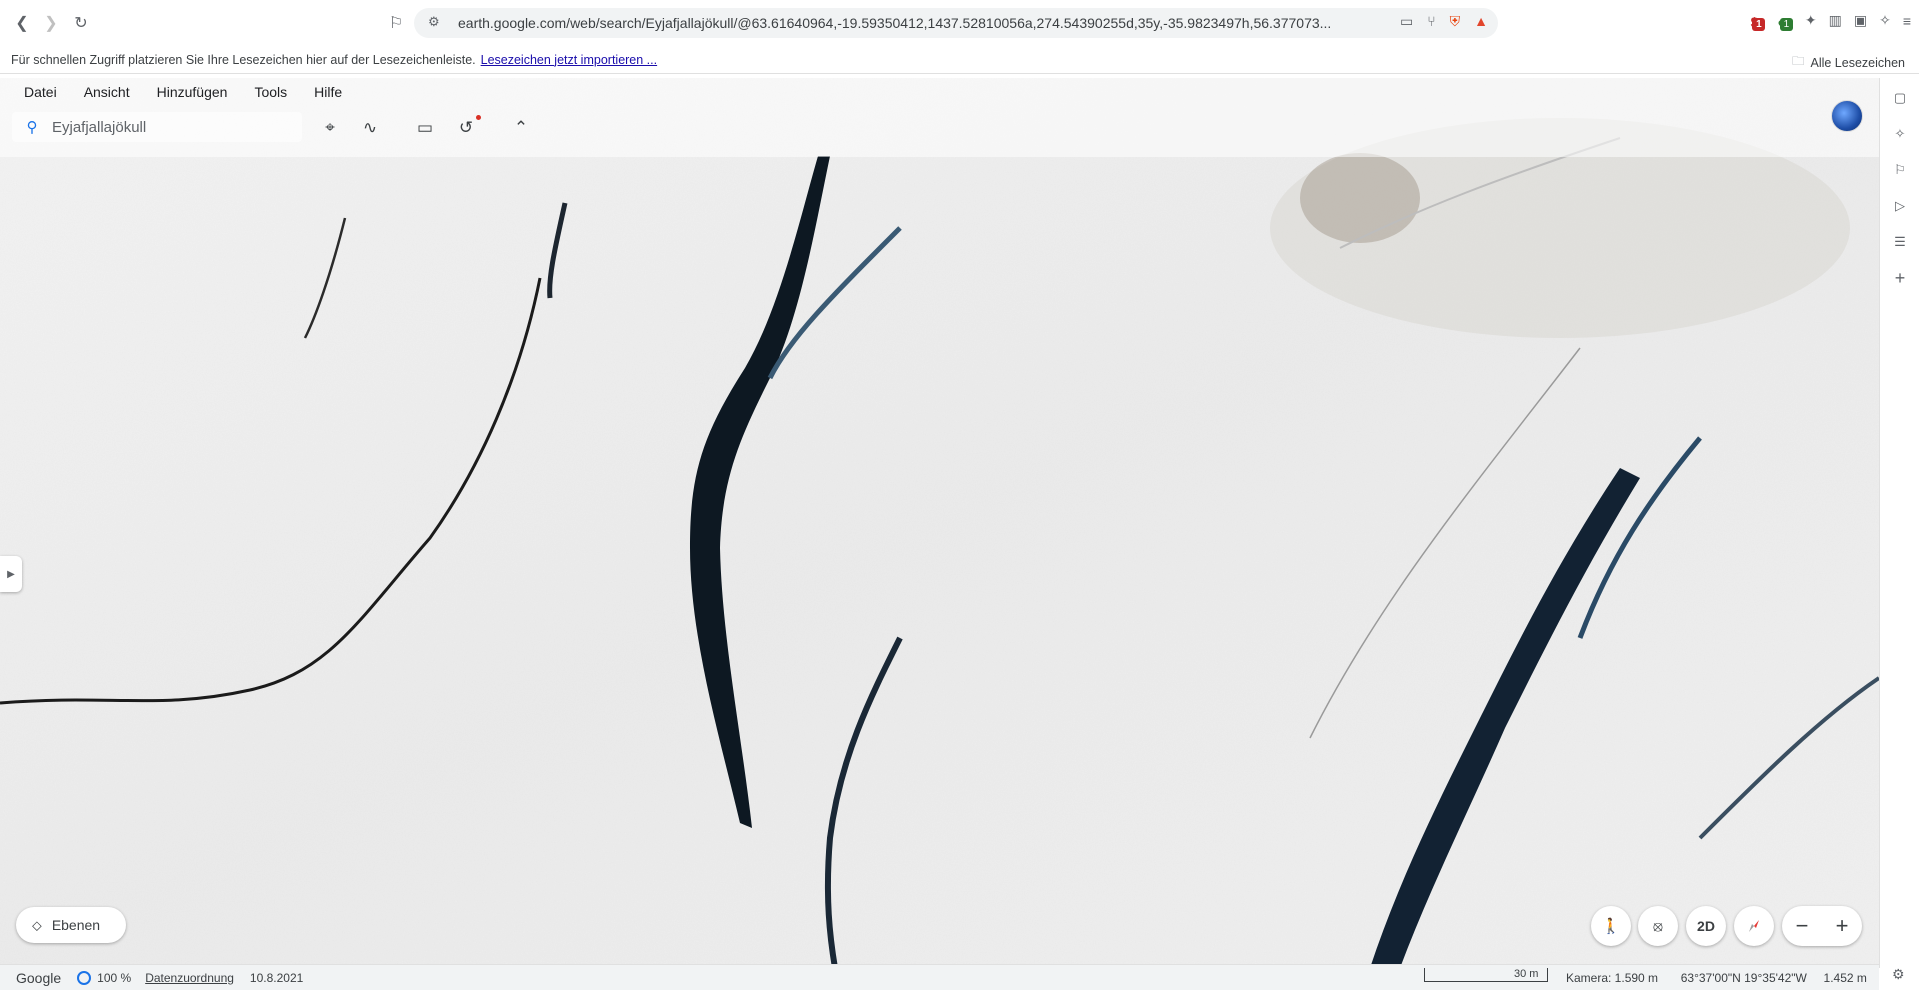  I want to click on reload-icon: ↻, so click(81, 23).